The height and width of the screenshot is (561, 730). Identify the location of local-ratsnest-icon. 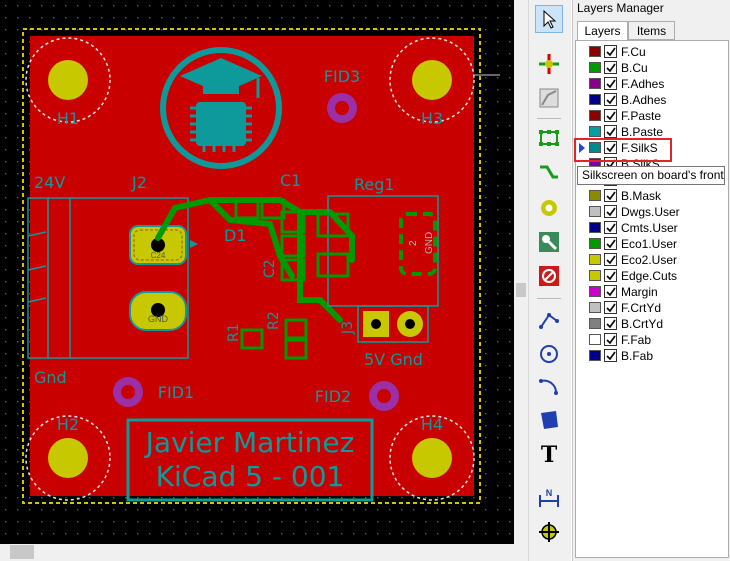
(549, 98).